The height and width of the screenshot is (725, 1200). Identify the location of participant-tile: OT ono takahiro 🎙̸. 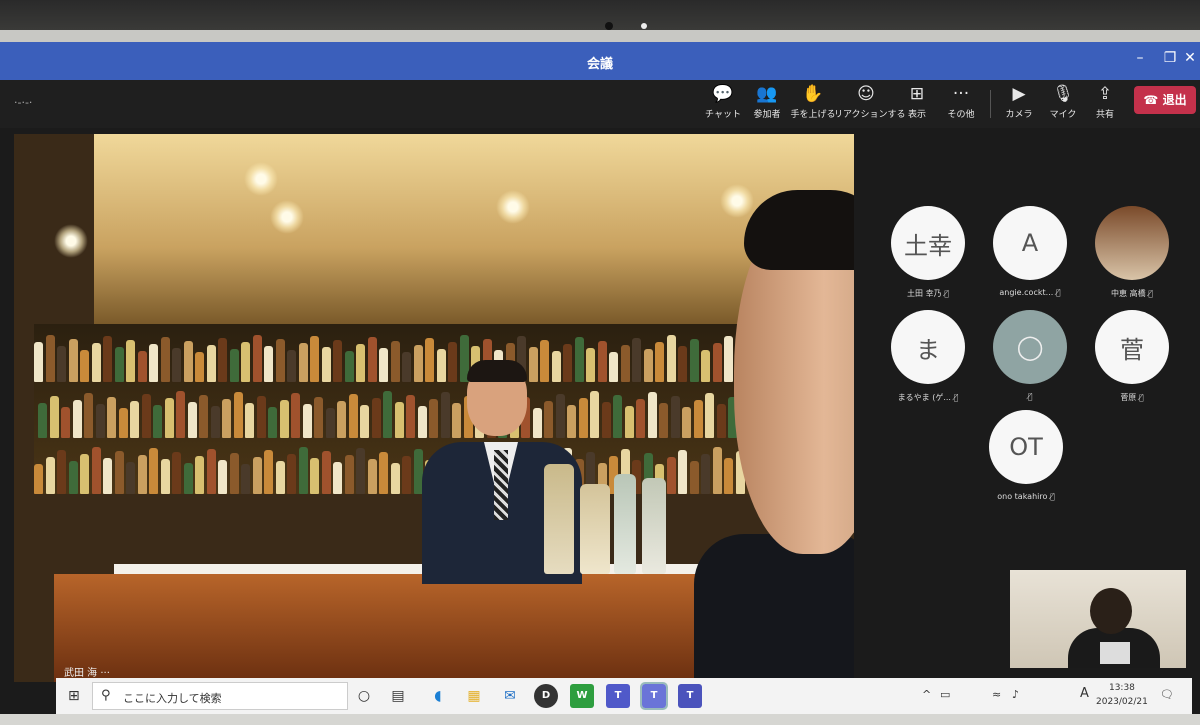
(1026, 455).